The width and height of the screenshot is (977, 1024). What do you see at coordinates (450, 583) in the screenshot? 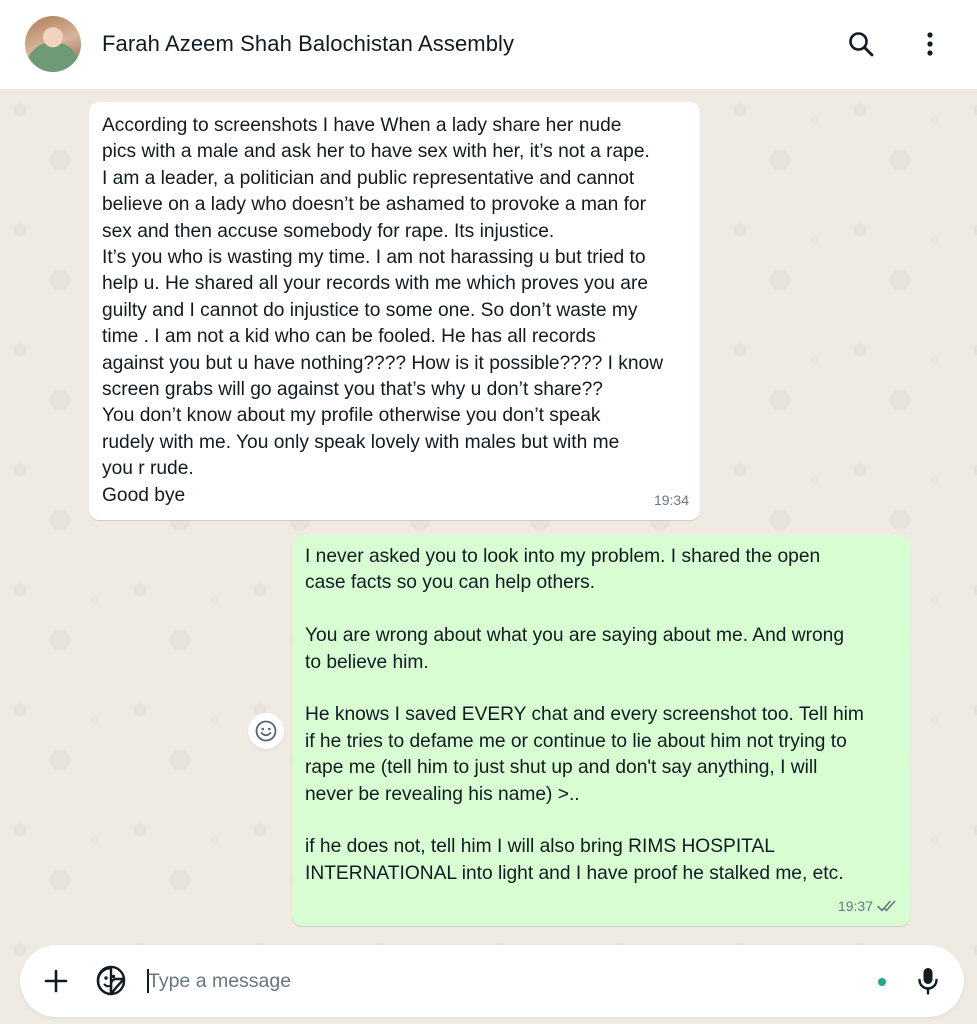
I see `message-line: case facts so you can help others.` at bounding box center [450, 583].